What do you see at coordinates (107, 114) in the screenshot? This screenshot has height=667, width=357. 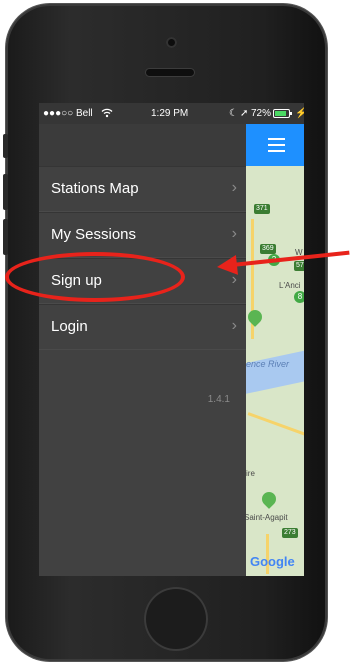 I see `wifi-icon` at bounding box center [107, 114].